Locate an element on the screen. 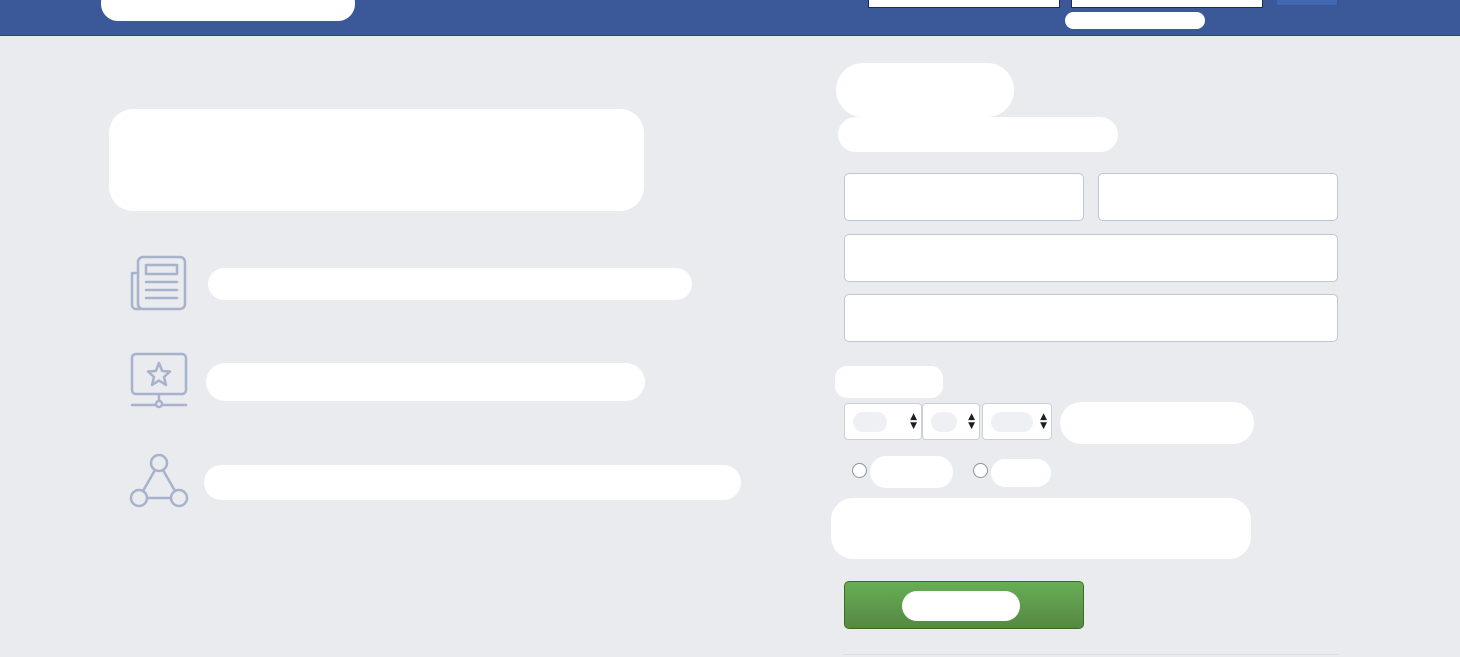 The image size is (1460, 657). gender-female-label is located at coordinates (911, 472).